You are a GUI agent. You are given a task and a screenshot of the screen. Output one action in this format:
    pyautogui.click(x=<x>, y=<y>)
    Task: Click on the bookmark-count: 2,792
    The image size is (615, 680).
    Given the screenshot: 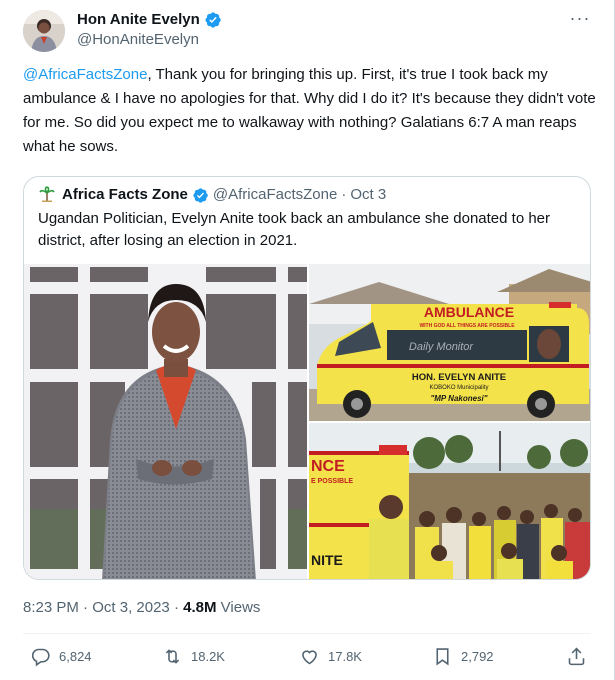 What is the action you would take?
    pyautogui.click(x=477, y=656)
    